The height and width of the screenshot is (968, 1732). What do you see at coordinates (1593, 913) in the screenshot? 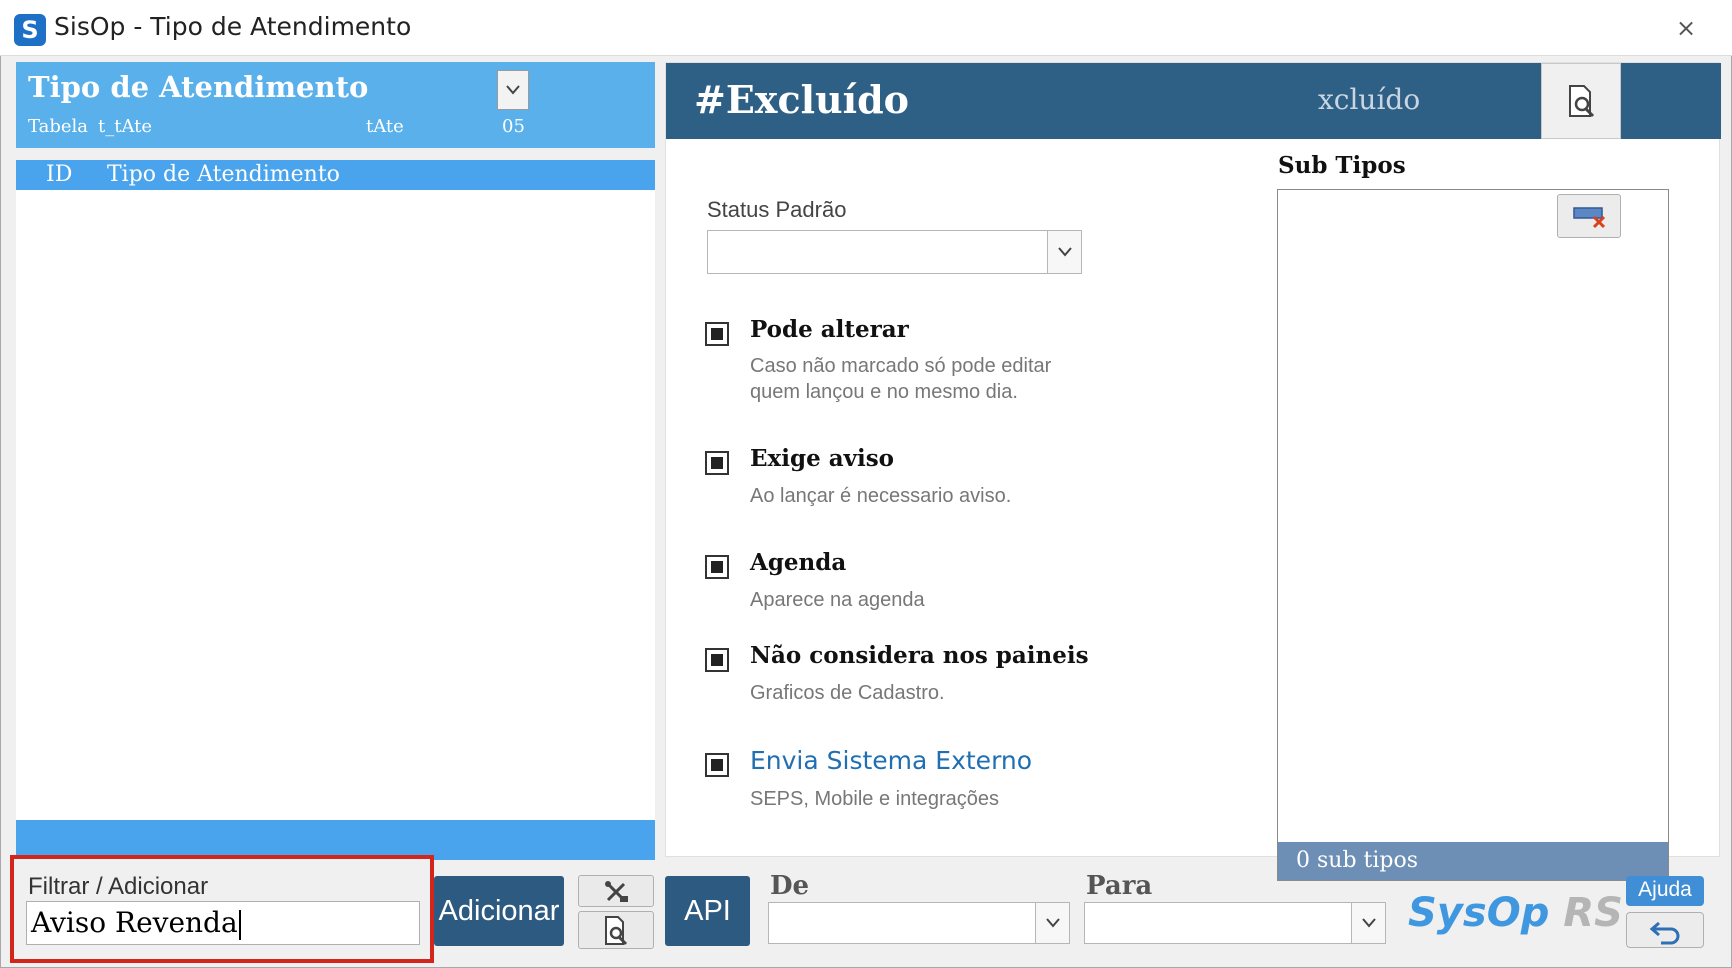
I see `logo-part-rs: RS` at bounding box center [1593, 913].